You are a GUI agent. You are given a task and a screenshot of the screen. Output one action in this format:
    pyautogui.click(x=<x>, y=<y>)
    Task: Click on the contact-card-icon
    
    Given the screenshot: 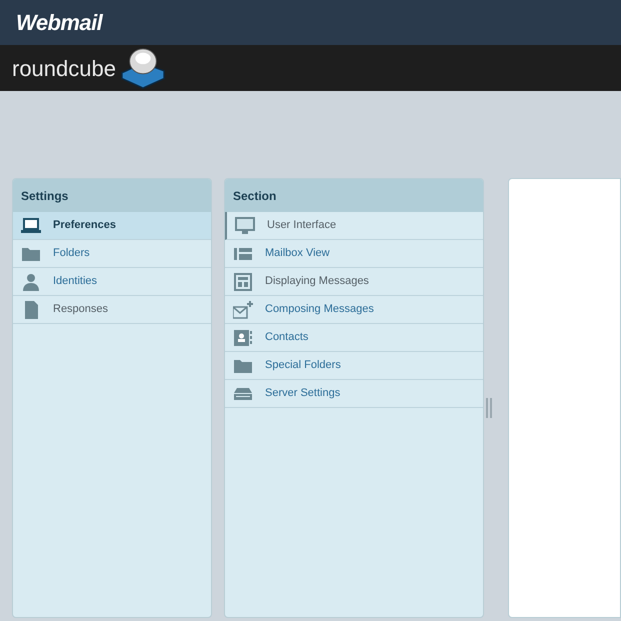 What is the action you would take?
    pyautogui.click(x=243, y=337)
    